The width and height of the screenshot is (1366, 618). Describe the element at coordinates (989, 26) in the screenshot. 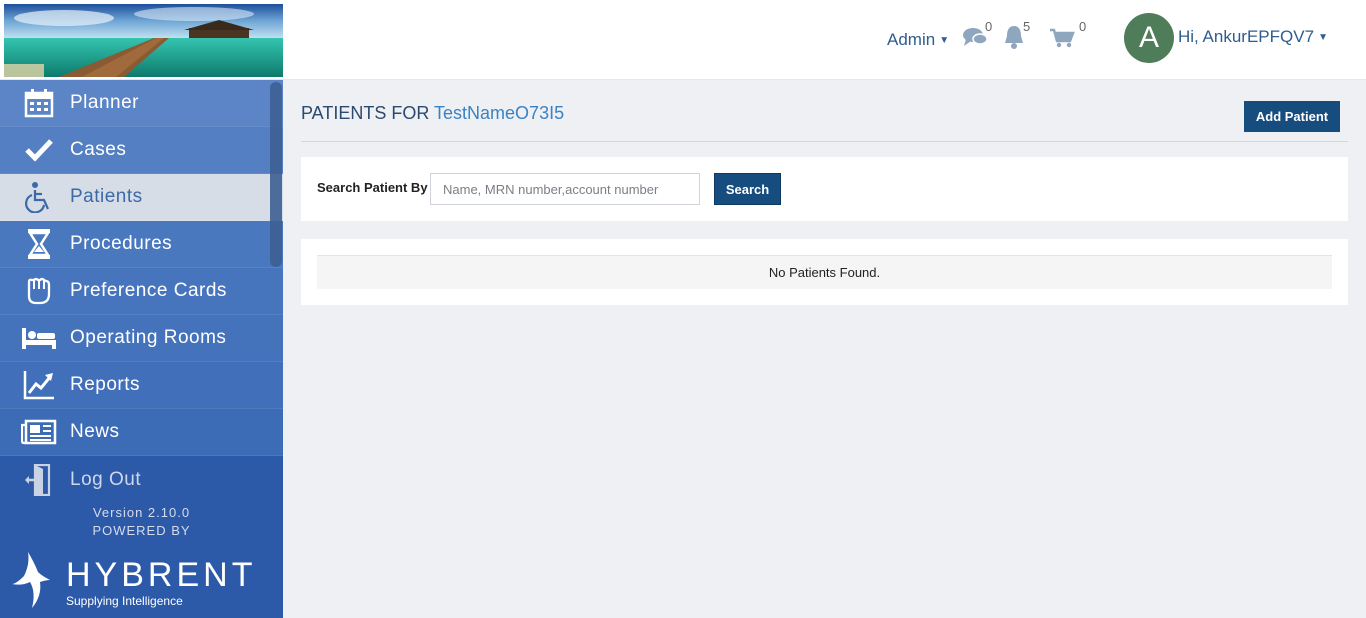

I see `messages-count-badge: 0` at that location.